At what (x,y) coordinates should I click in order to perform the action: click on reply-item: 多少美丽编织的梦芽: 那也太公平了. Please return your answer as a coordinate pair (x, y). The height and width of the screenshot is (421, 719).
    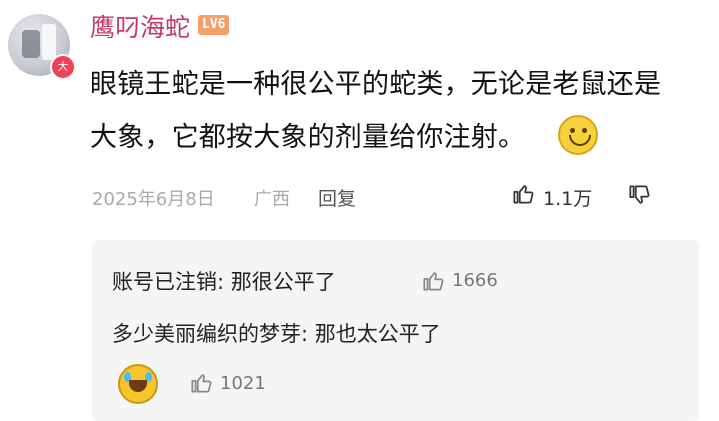
    Looking at the image, I should click on (276, 334).